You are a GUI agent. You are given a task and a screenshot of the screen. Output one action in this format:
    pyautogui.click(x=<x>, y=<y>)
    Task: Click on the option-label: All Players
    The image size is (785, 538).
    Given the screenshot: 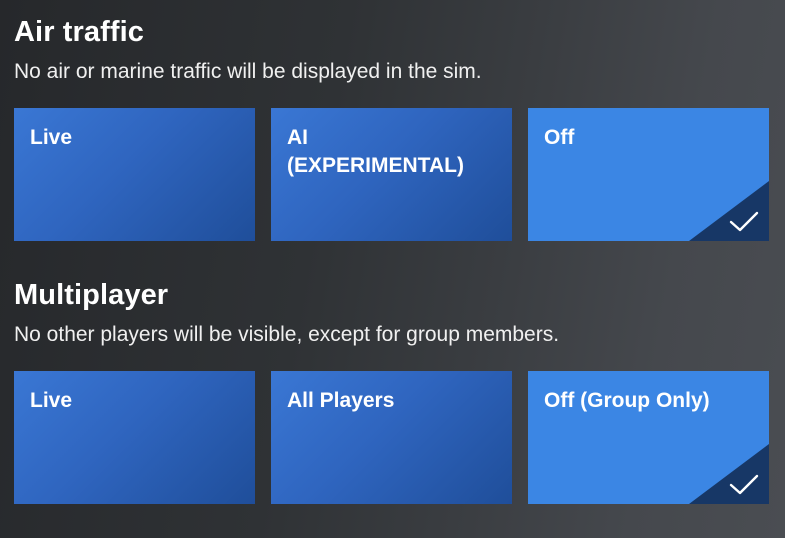 What is the action you would take?
    pyautogui.click(x=341, y=400)
    